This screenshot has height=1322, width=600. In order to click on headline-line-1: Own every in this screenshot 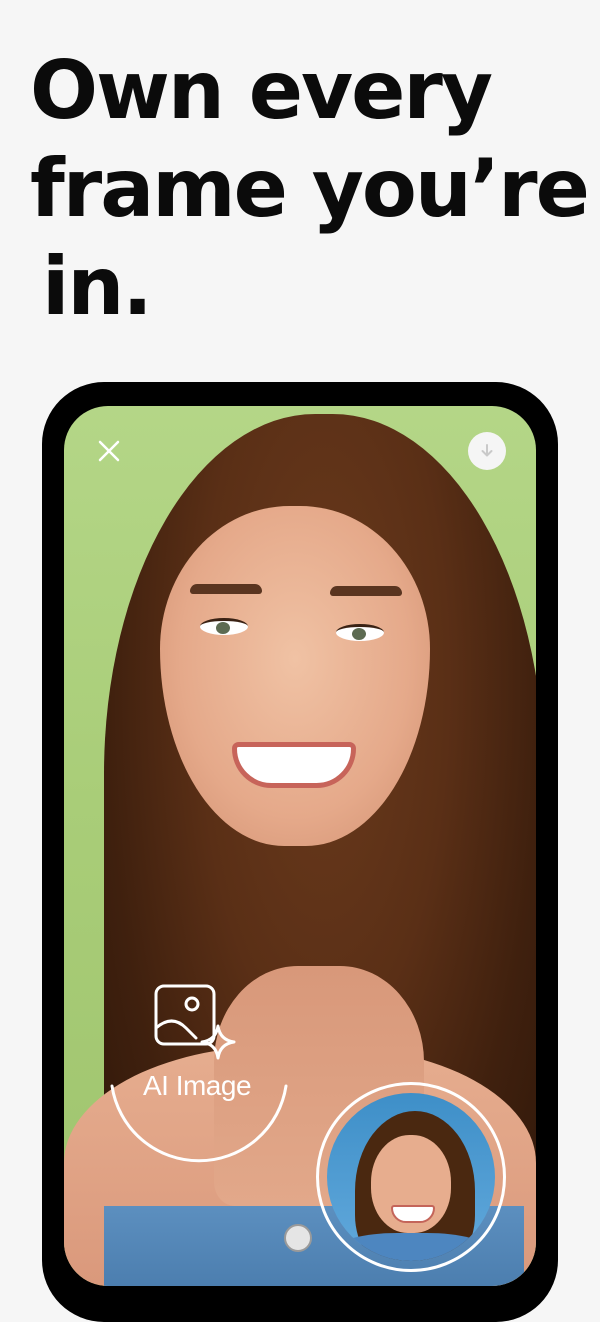, I will do `click(261, 90)`.